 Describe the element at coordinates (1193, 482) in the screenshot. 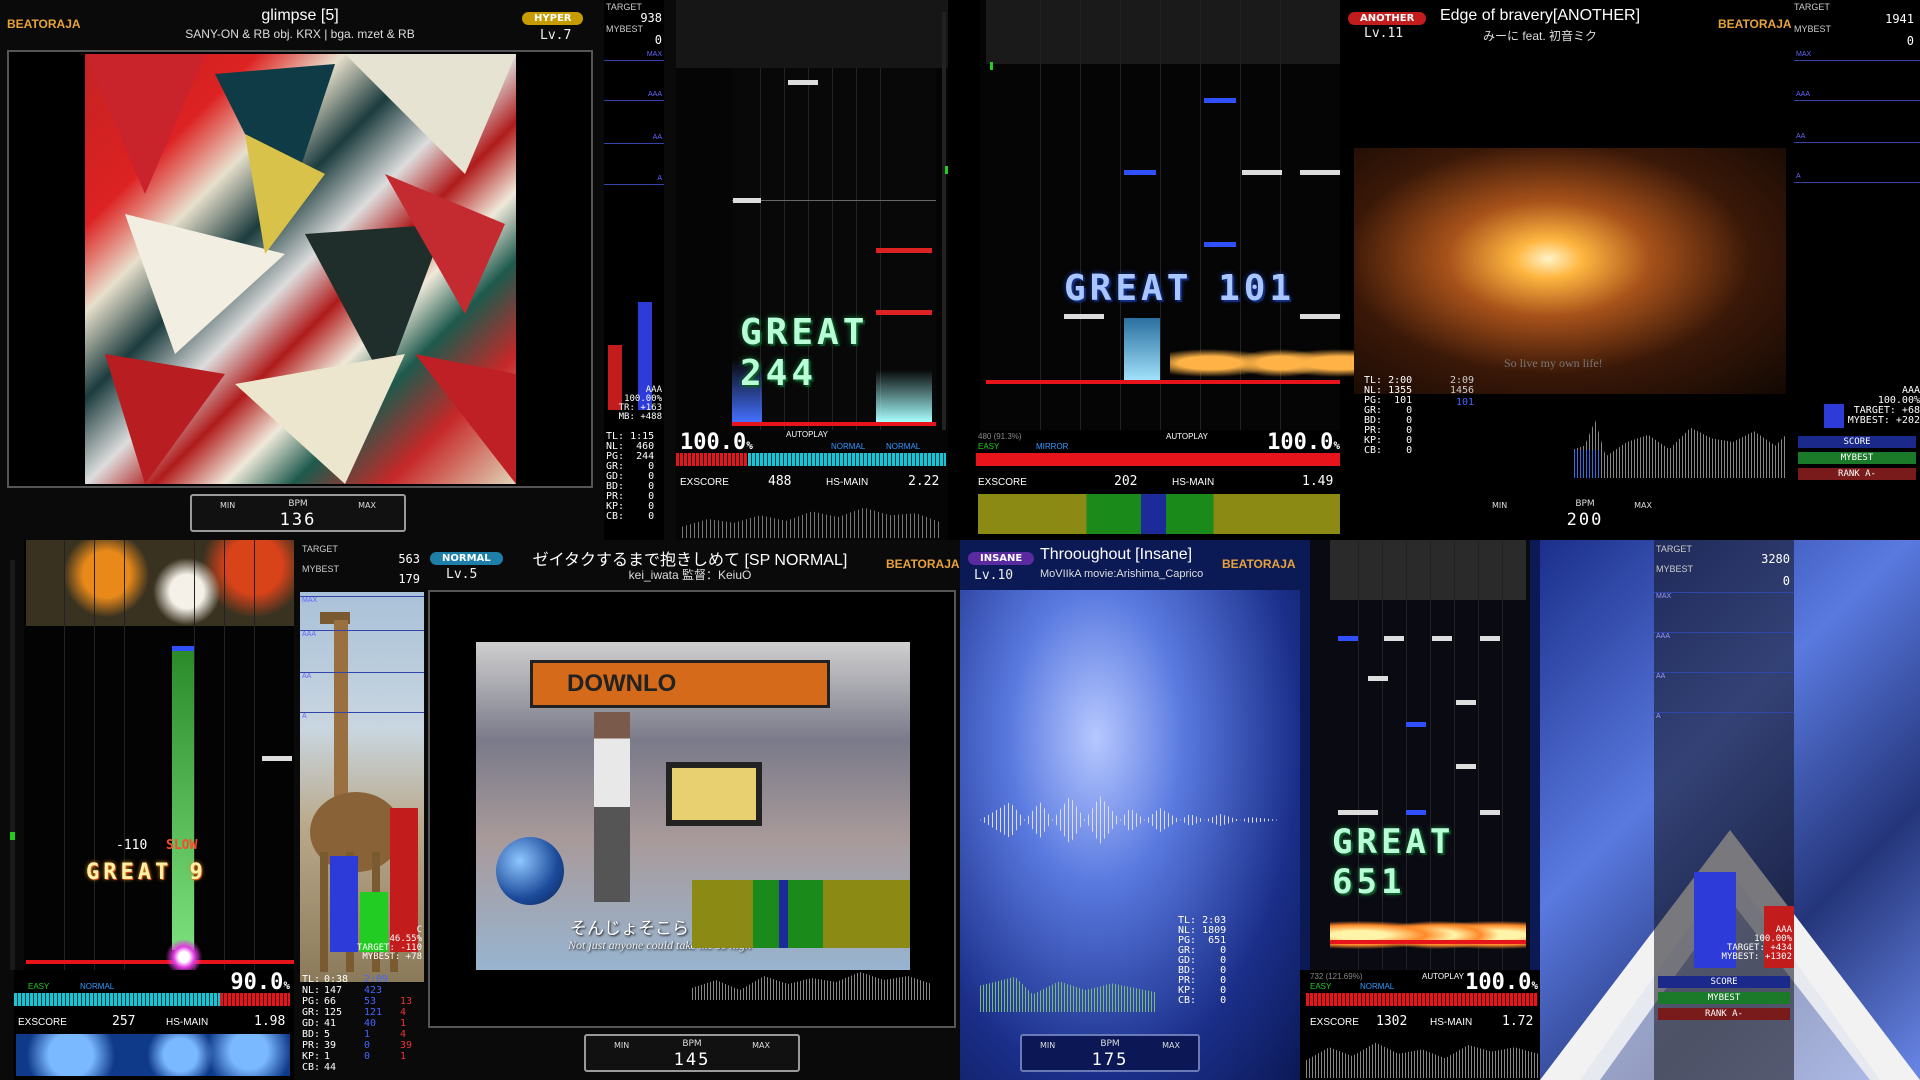

I see `hs-label: HS-MAIN` at that location.